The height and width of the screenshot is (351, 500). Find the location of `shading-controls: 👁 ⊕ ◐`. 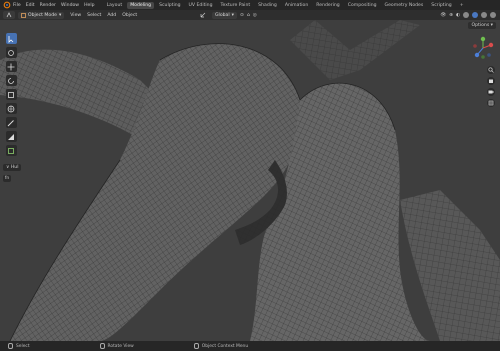

shading-controls: 👁 ⊕ ◐ is located at coordinates (468, 15).